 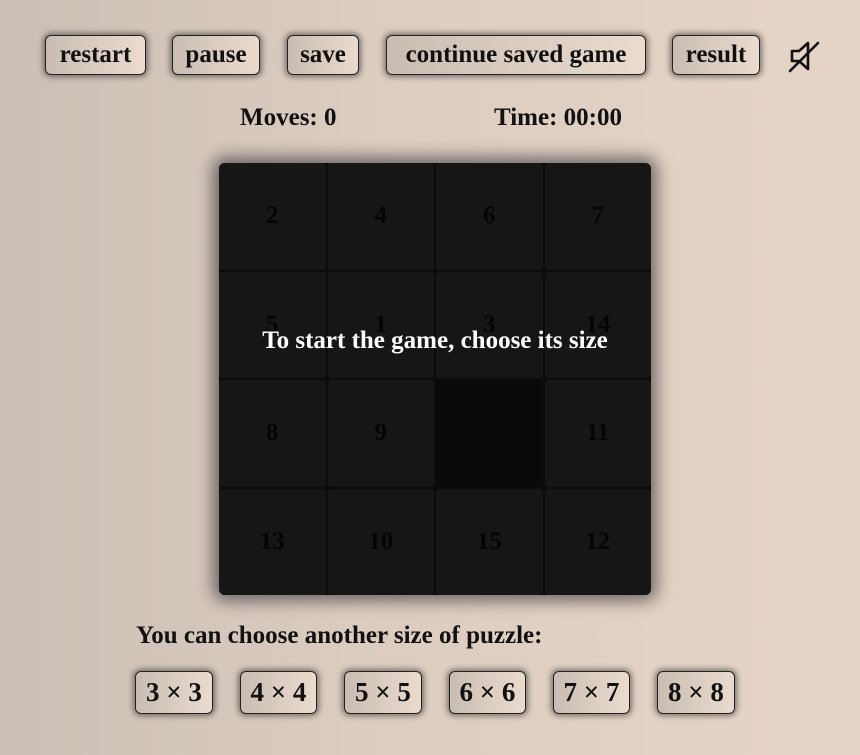 What do you see at coordinates (597, 433) in the screenshot?
I see `puzzle-tile: 11` at bounding box center [597, 433].